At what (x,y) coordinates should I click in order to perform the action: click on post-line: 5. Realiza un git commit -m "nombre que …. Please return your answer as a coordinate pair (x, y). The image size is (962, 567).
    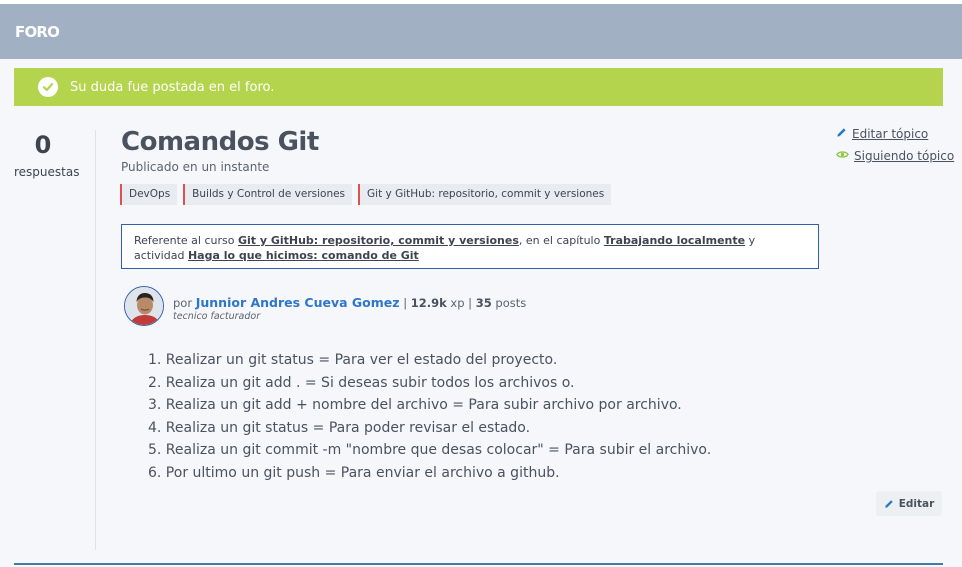
    Looking at the image, I should click on (430, 450).